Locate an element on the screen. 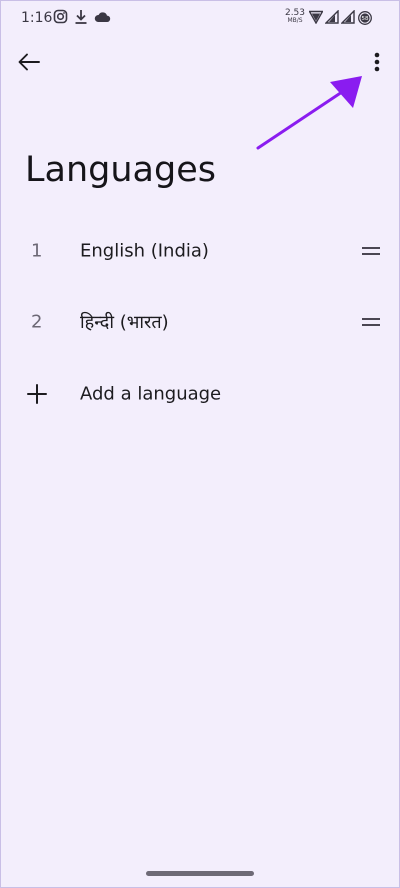  list-item-language-1: 1 English (India) is located at coordinates (200, 251).